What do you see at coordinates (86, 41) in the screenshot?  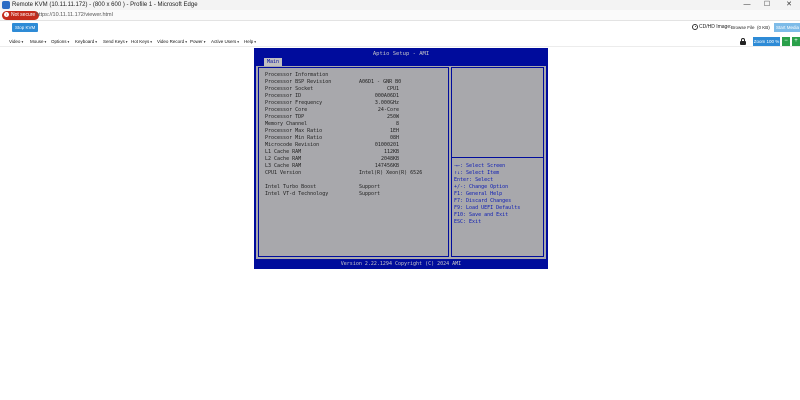 I see `menu-keyboard: Keyboard▾` at bounding box center [86, 41].